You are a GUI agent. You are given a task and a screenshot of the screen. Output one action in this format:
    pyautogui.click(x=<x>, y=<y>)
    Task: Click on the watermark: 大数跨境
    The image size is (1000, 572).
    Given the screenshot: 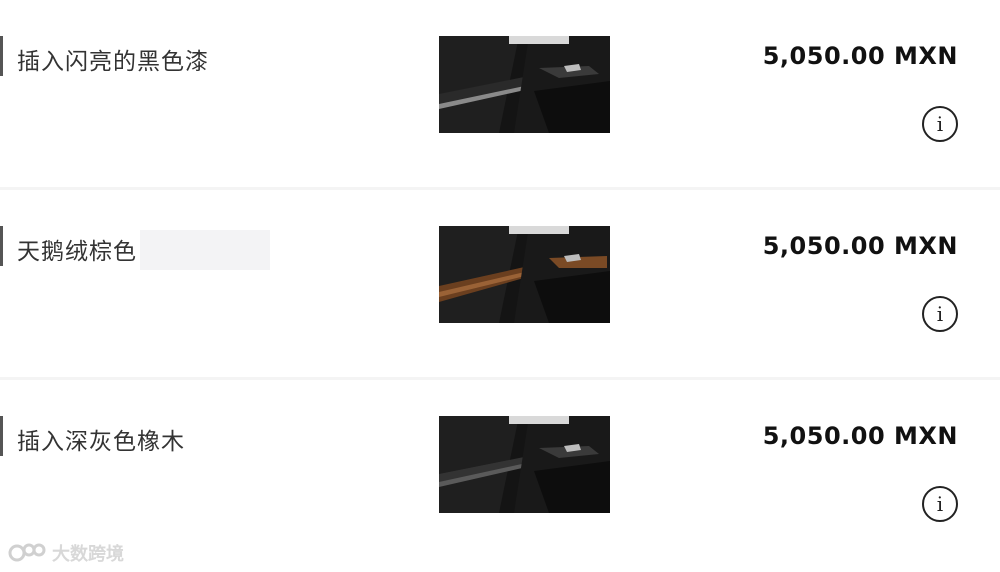 What is the action you would take?
    pyautogui.click(x=66, y=553)
    